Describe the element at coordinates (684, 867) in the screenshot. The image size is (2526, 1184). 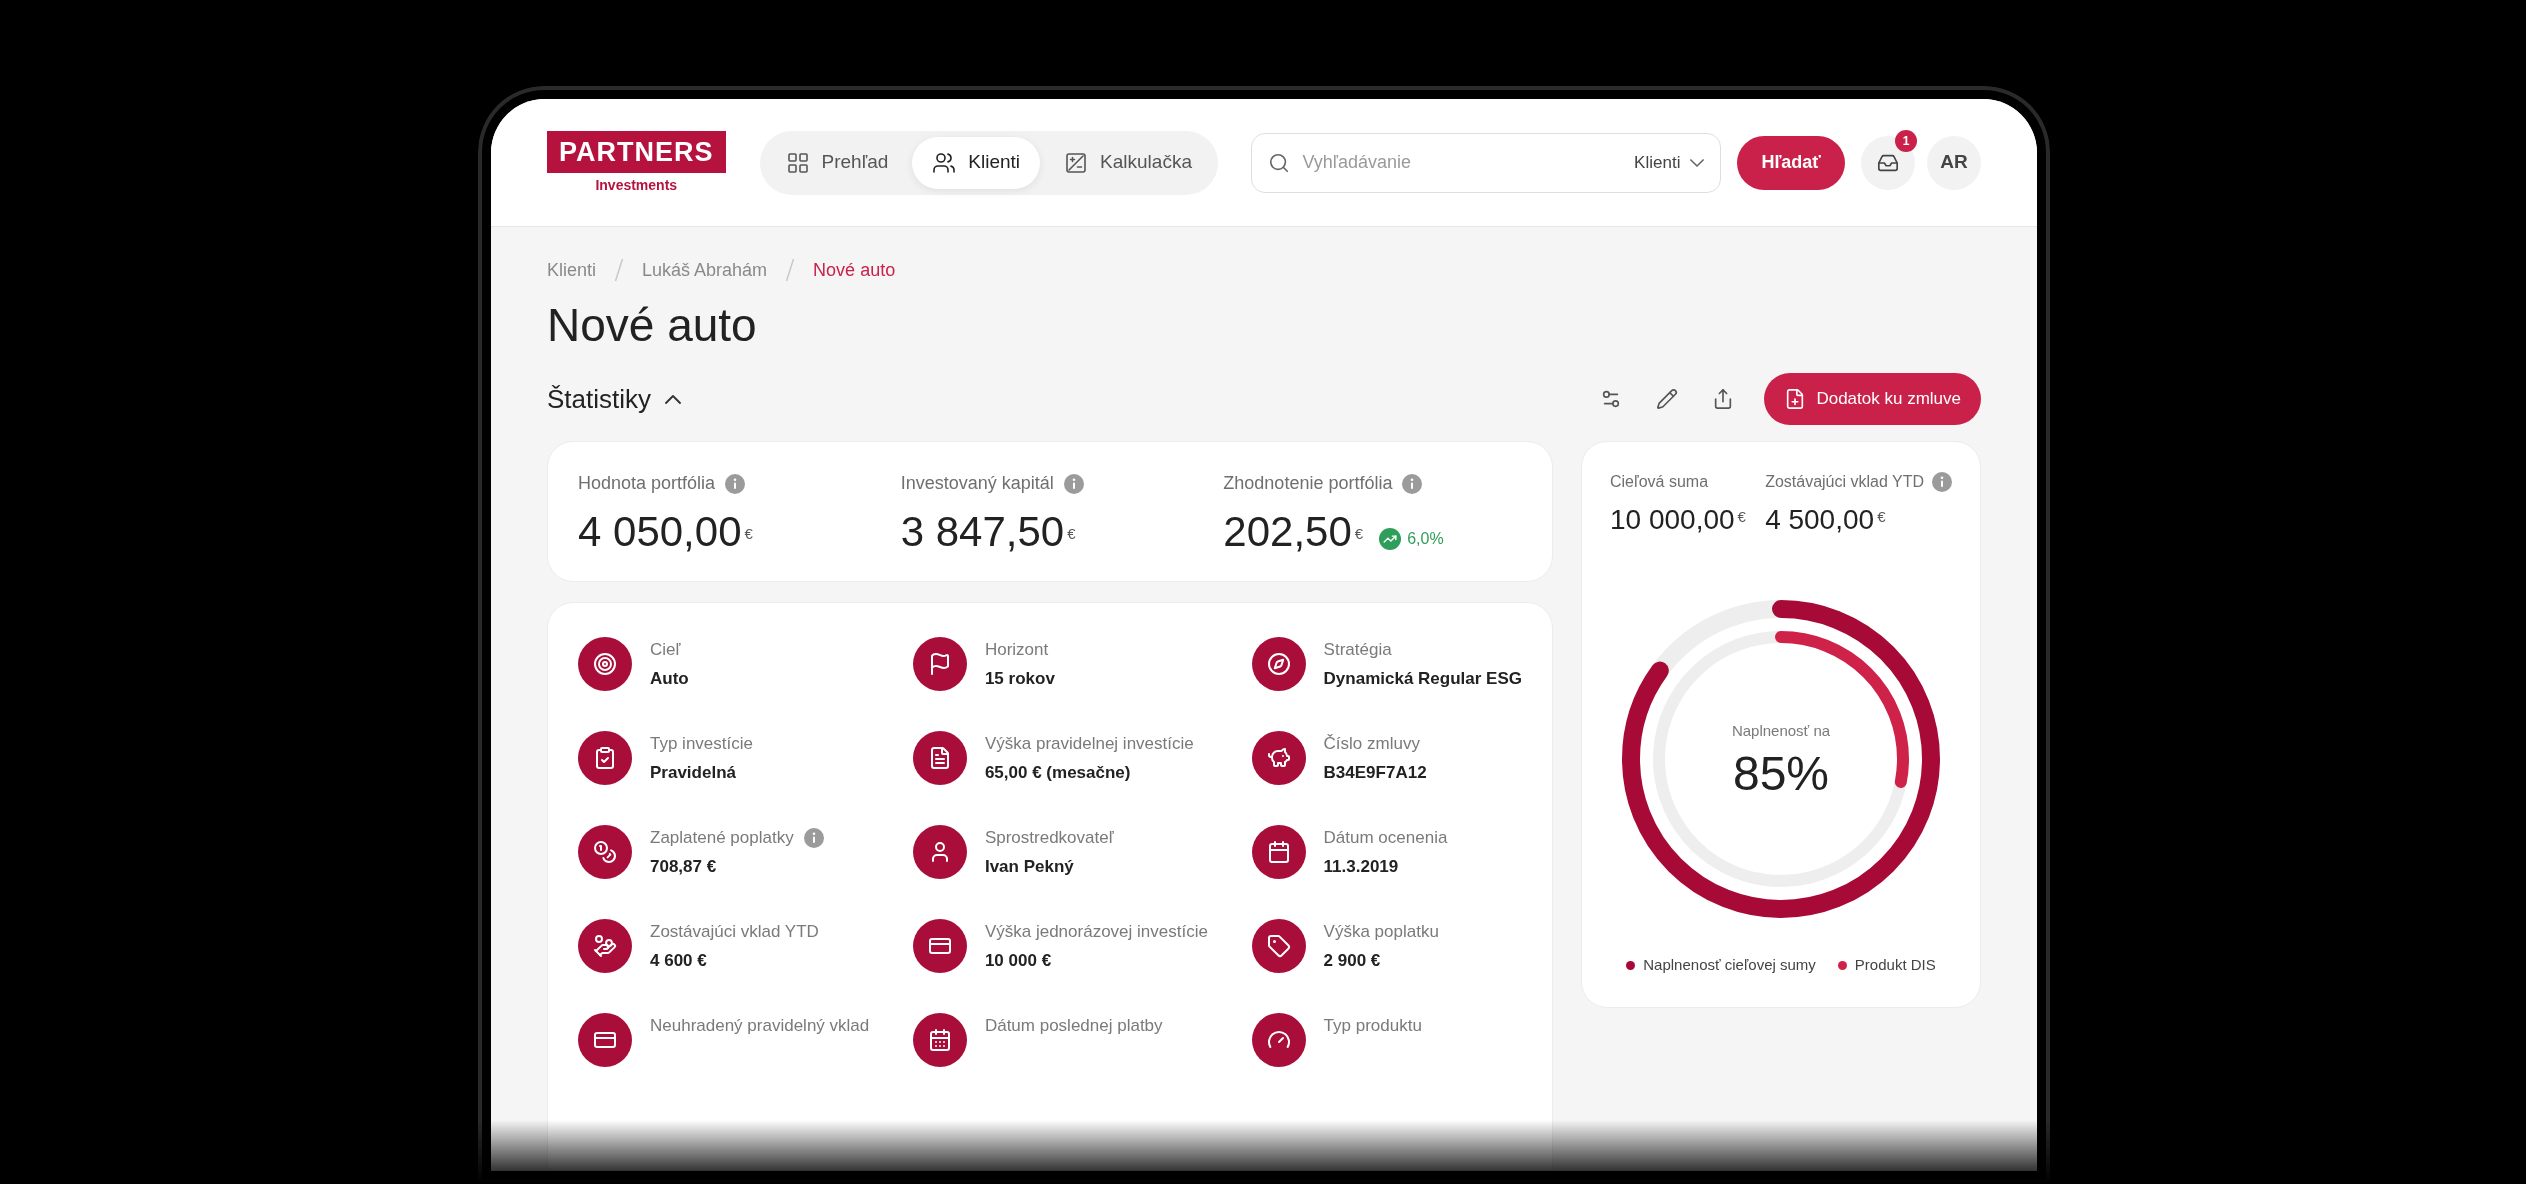
I see `detail-value: 708,87 €` at that location.